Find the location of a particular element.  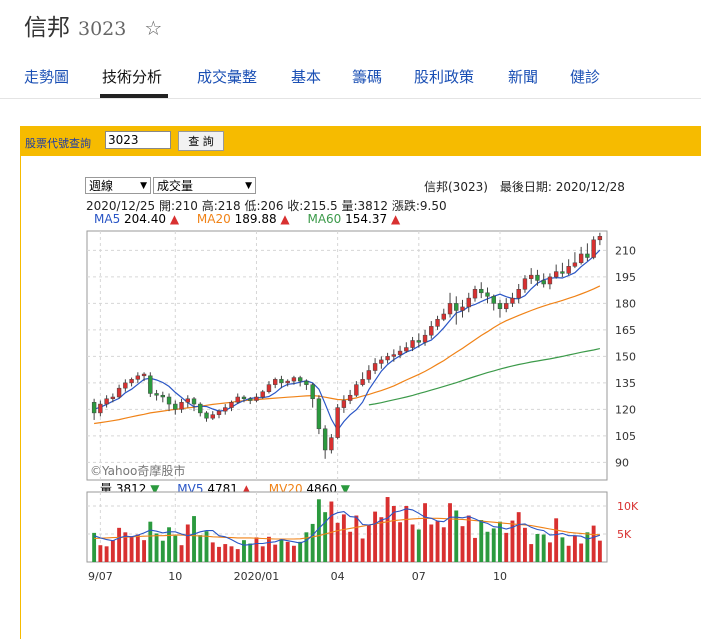

price-tick-label: 150 is located at coordinates (625, 356).